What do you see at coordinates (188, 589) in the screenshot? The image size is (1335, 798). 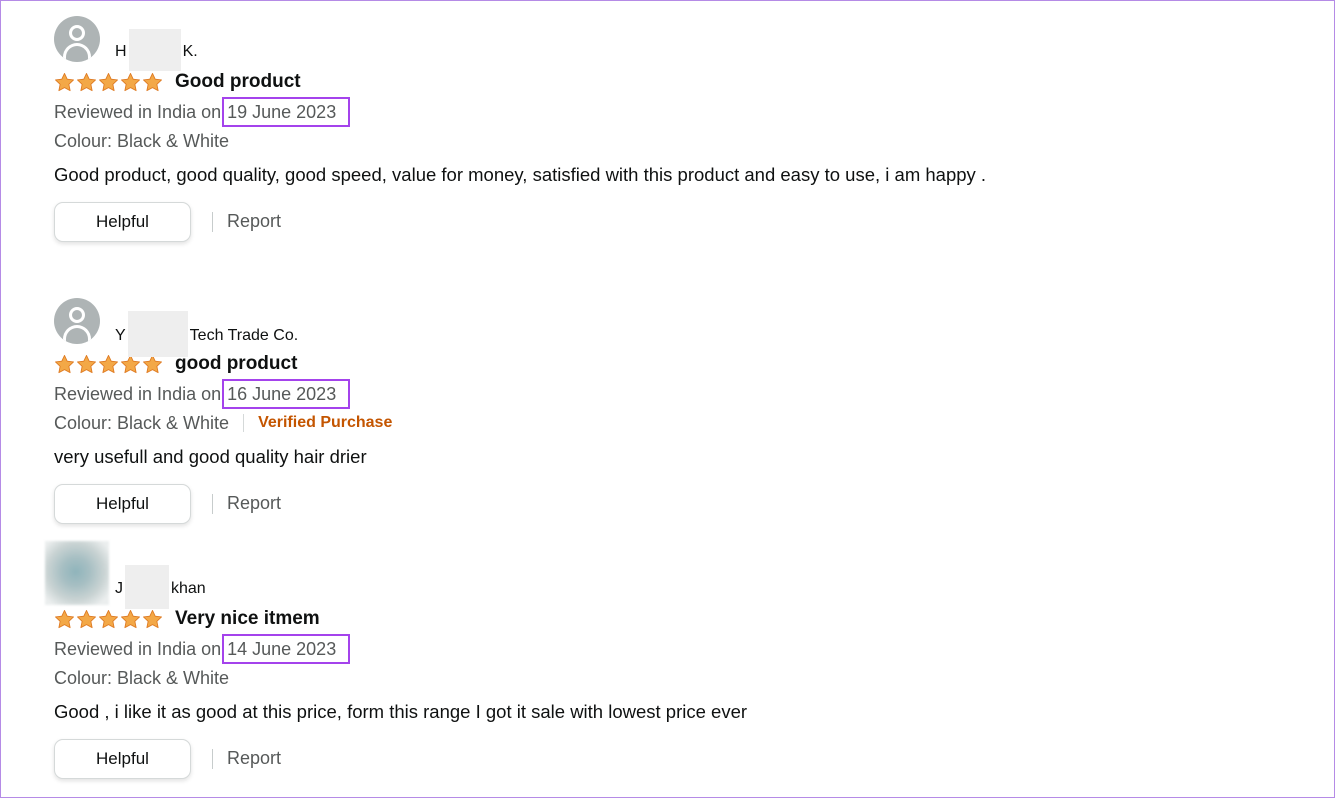 I see `reviewer-name-end: khan` at bounding box center [188, 589].